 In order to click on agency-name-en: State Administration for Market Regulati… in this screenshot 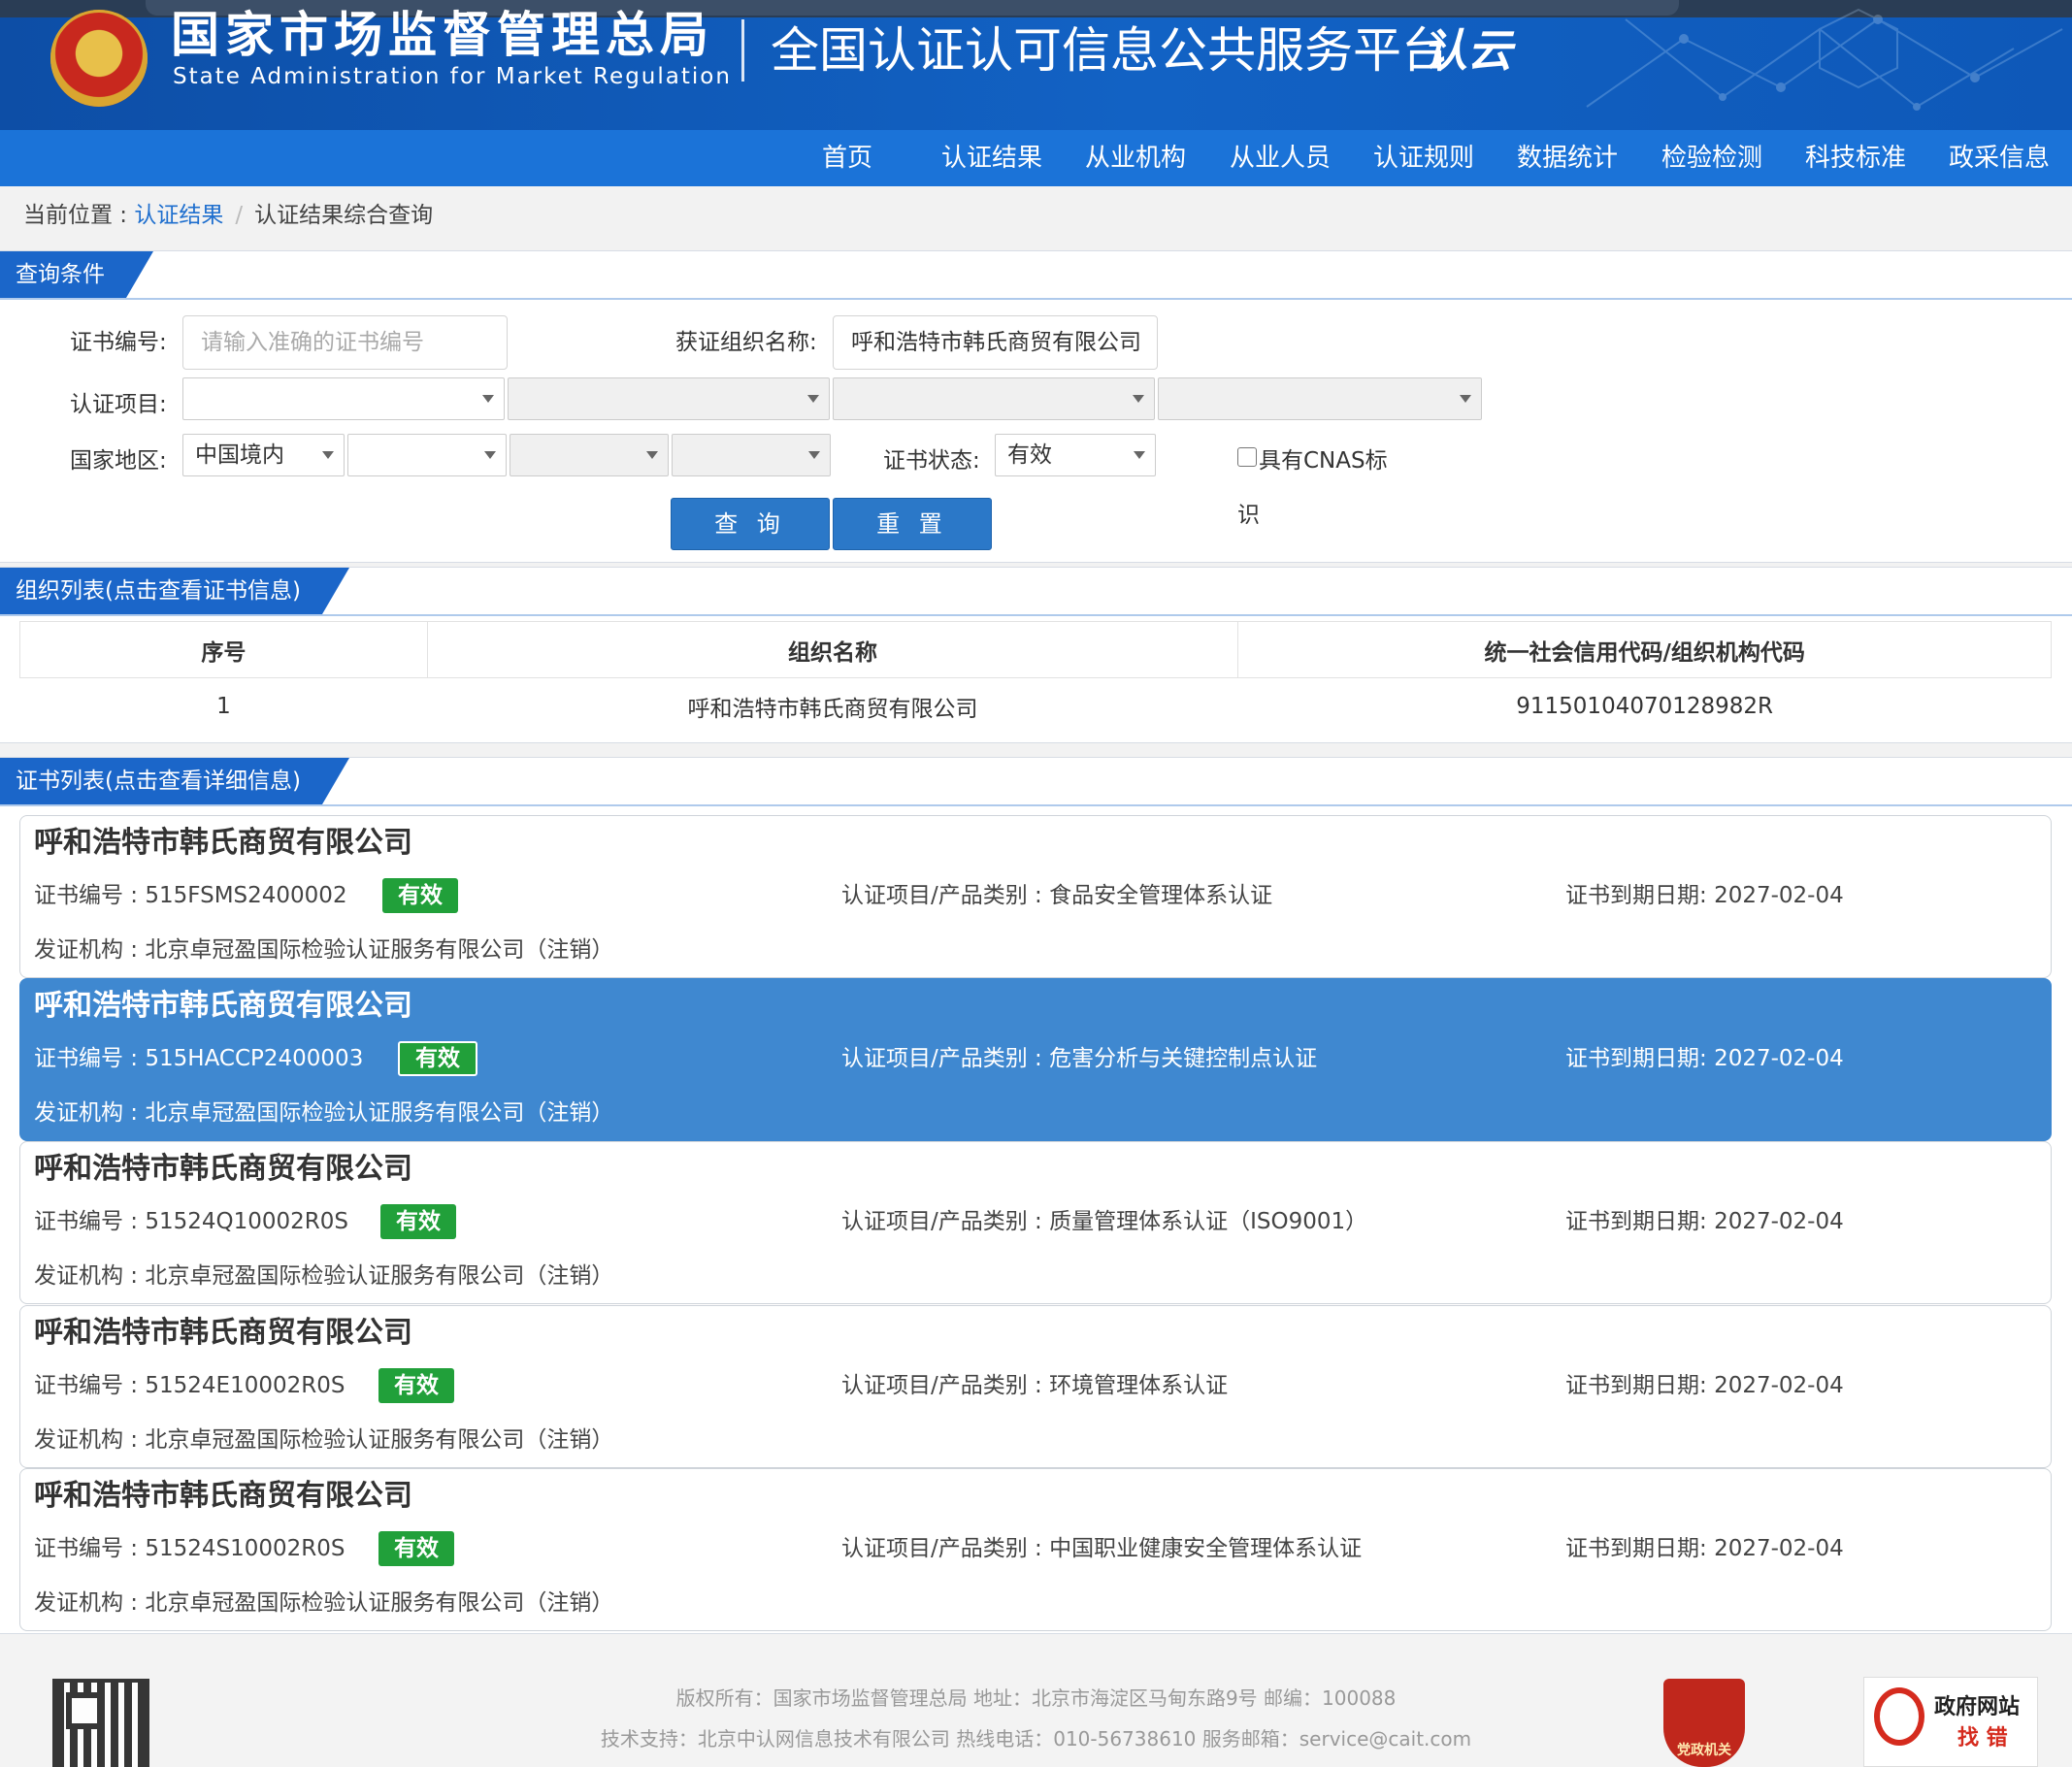, I will do `click(453, 76)`.